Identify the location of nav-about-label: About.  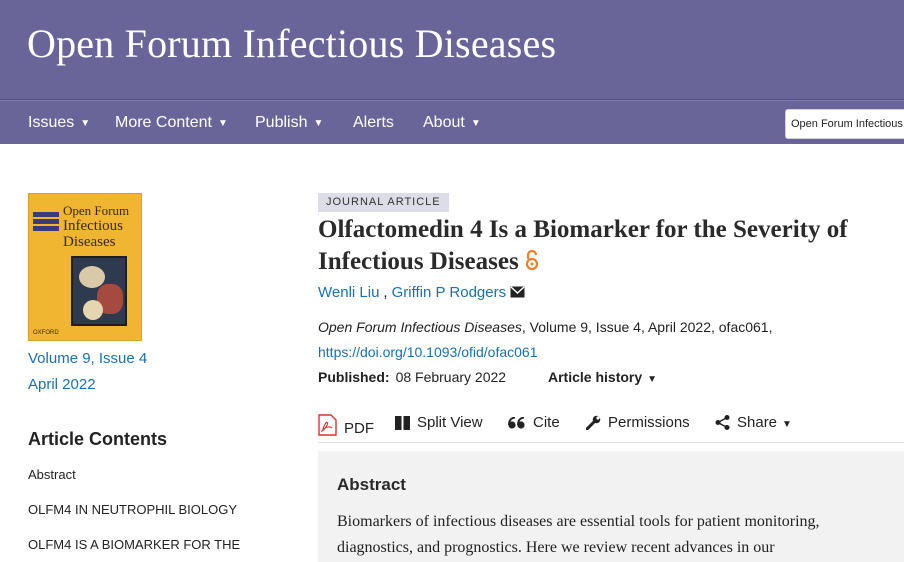
(444, 122).